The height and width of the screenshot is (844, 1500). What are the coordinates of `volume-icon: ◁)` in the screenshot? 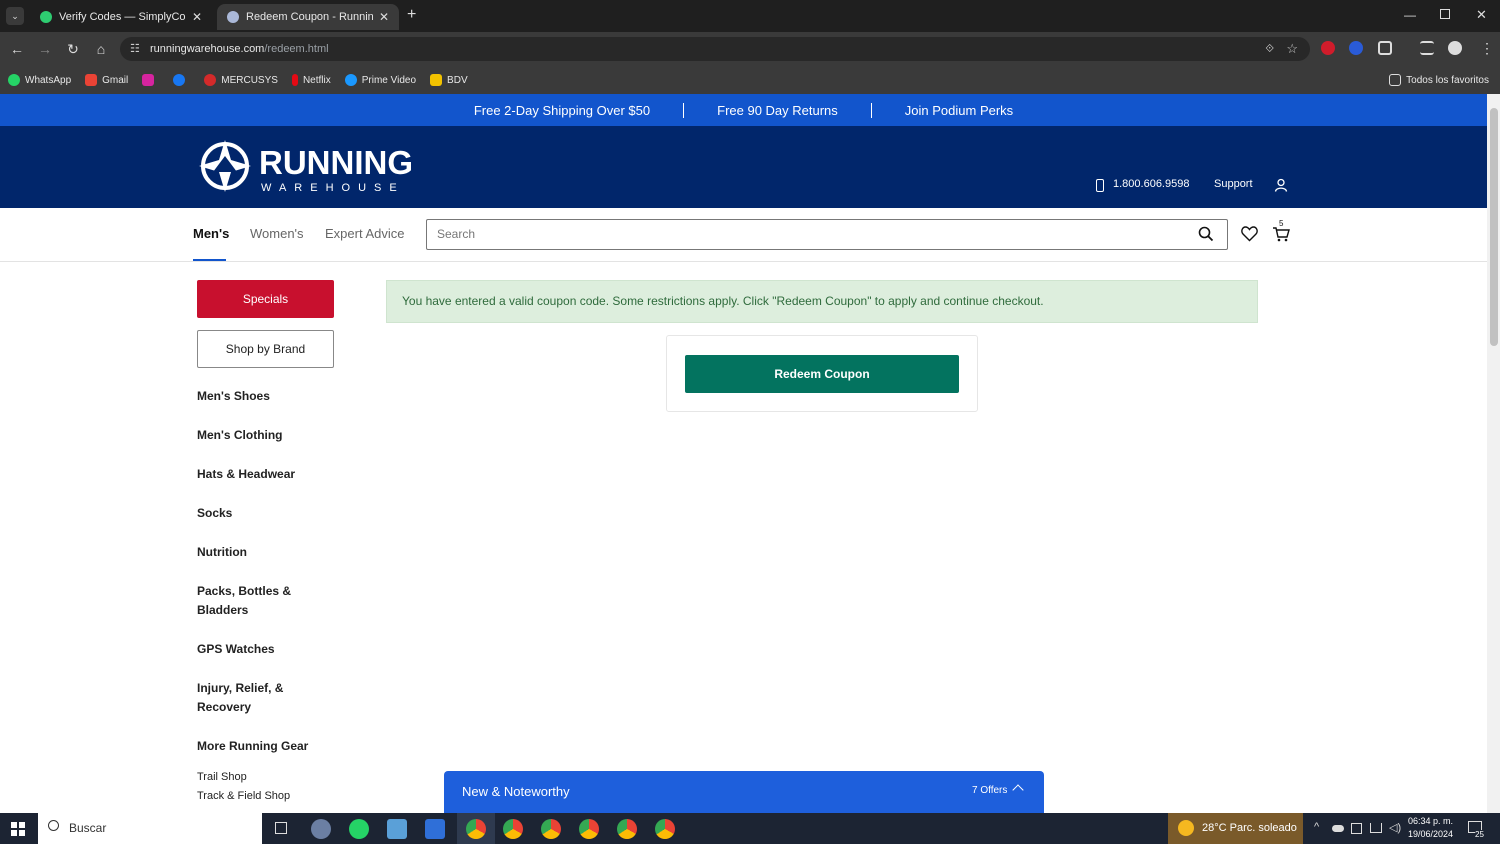 It's located at (1395, 827).